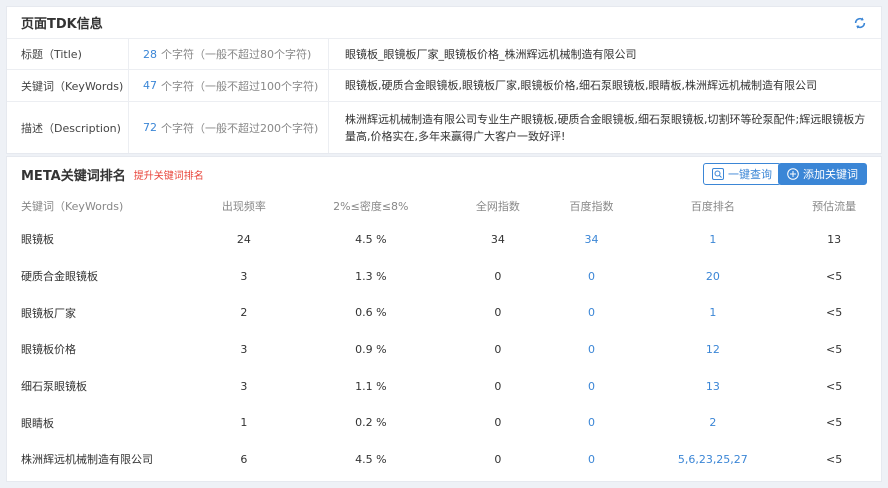 The width and height of the screenshot is (888, 488). What do you see at coordinates (243, 206) in the screenshot?
I see `column-header: 出现频率` at bounding box center [243, 206].